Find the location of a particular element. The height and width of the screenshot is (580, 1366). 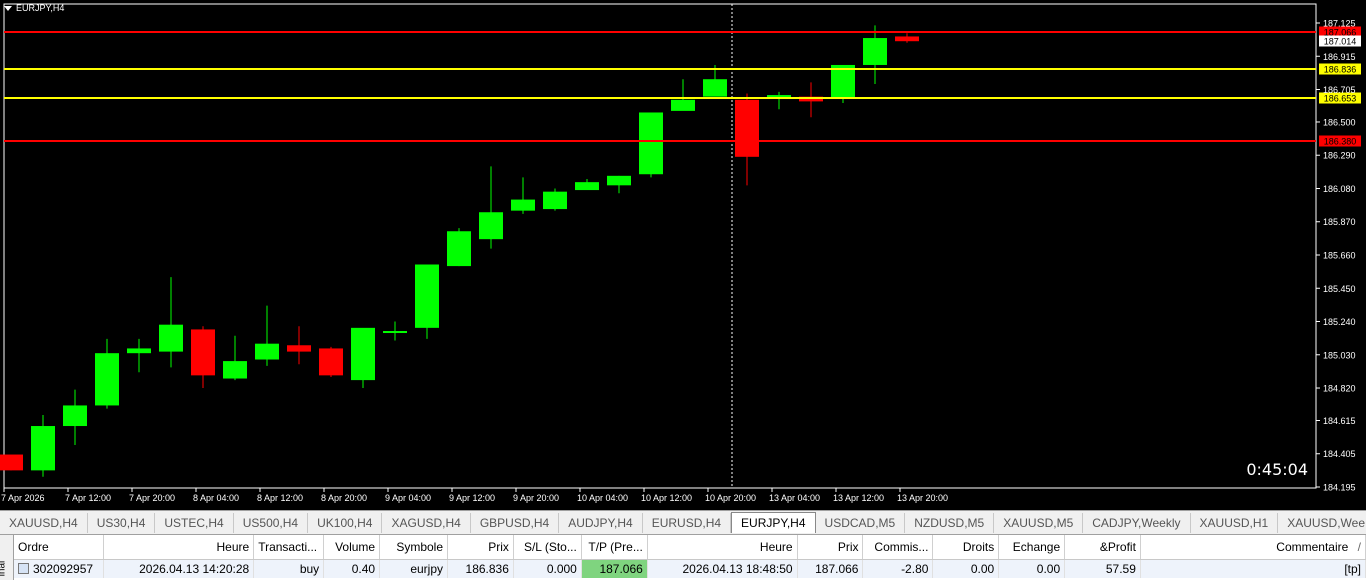

y-tick-label: 186.915 is located at coordinates (1339, 57).